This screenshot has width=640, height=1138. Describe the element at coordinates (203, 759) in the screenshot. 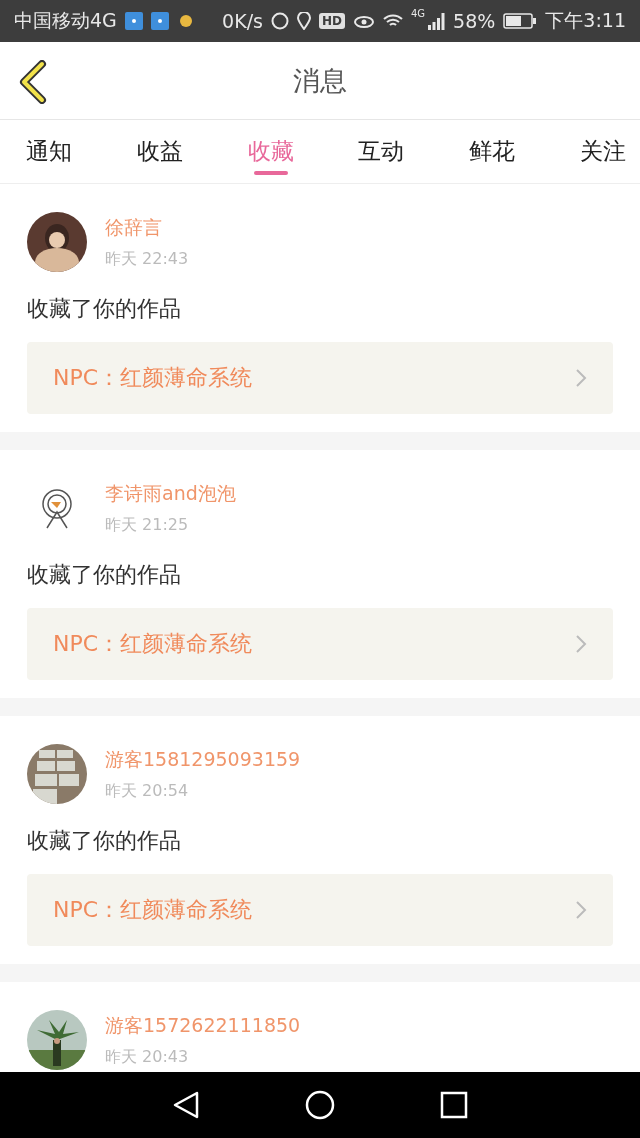

I see `user-name: 游客1581295093159` at that location.